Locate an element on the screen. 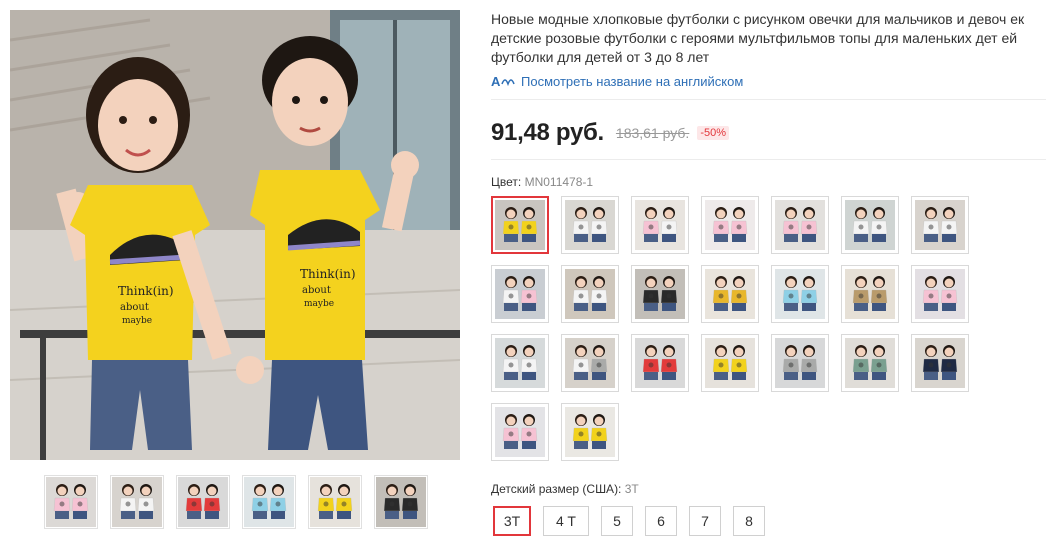  size-selected-value: 3T is located at coordinates (631, 489).